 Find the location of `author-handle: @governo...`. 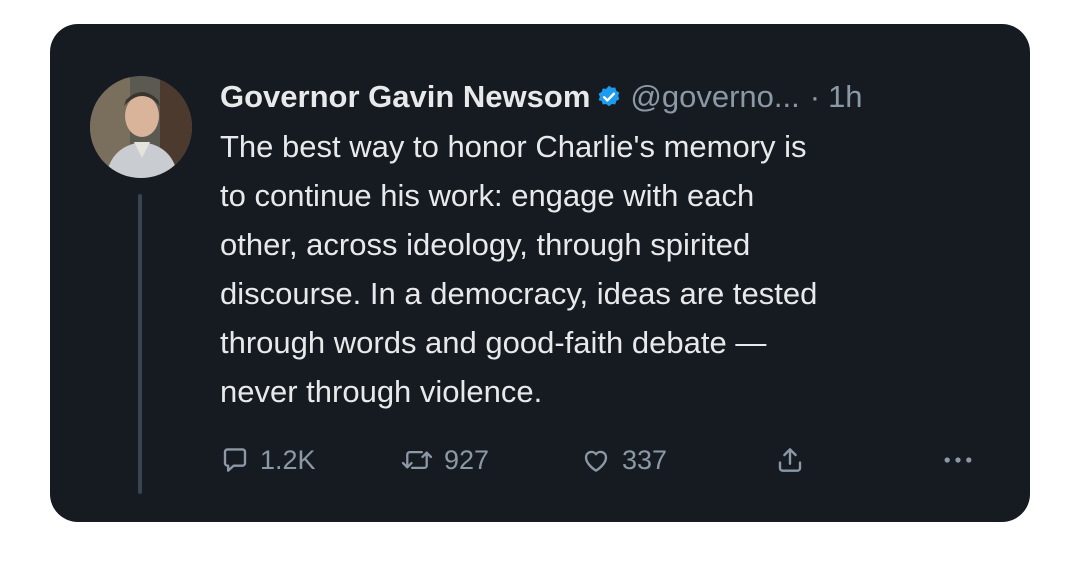

author-handle: @governo... is located at coordinates (714, 97).